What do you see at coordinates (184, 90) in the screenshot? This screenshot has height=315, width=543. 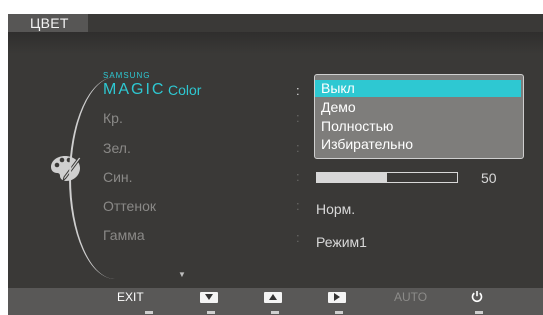 I see `magic-color-label: Color` at bounding box center [184, 90].